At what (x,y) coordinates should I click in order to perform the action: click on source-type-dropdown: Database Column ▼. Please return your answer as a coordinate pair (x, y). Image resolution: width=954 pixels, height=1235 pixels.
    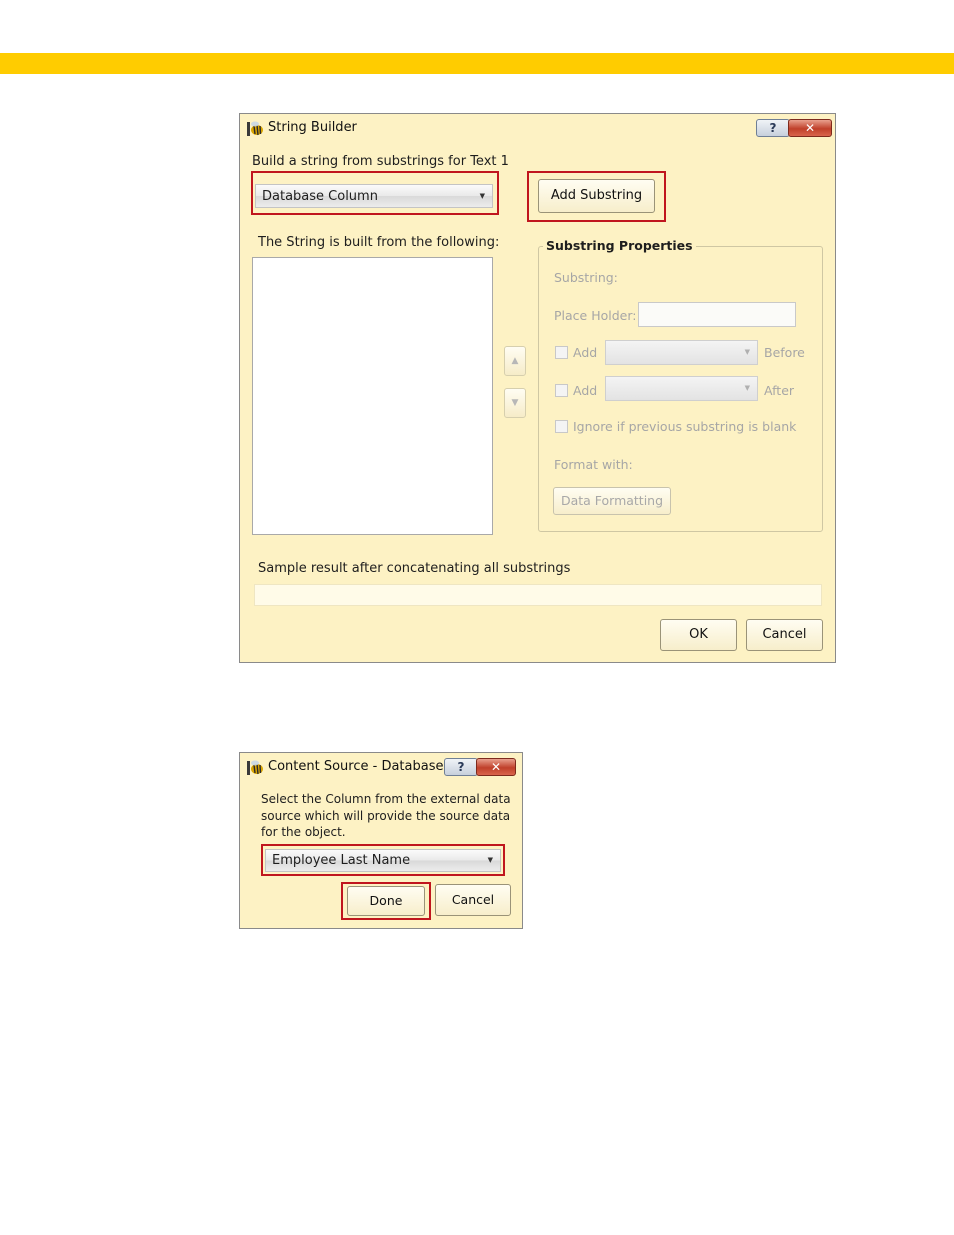
    Looking at the image, I should click on (374, 196).